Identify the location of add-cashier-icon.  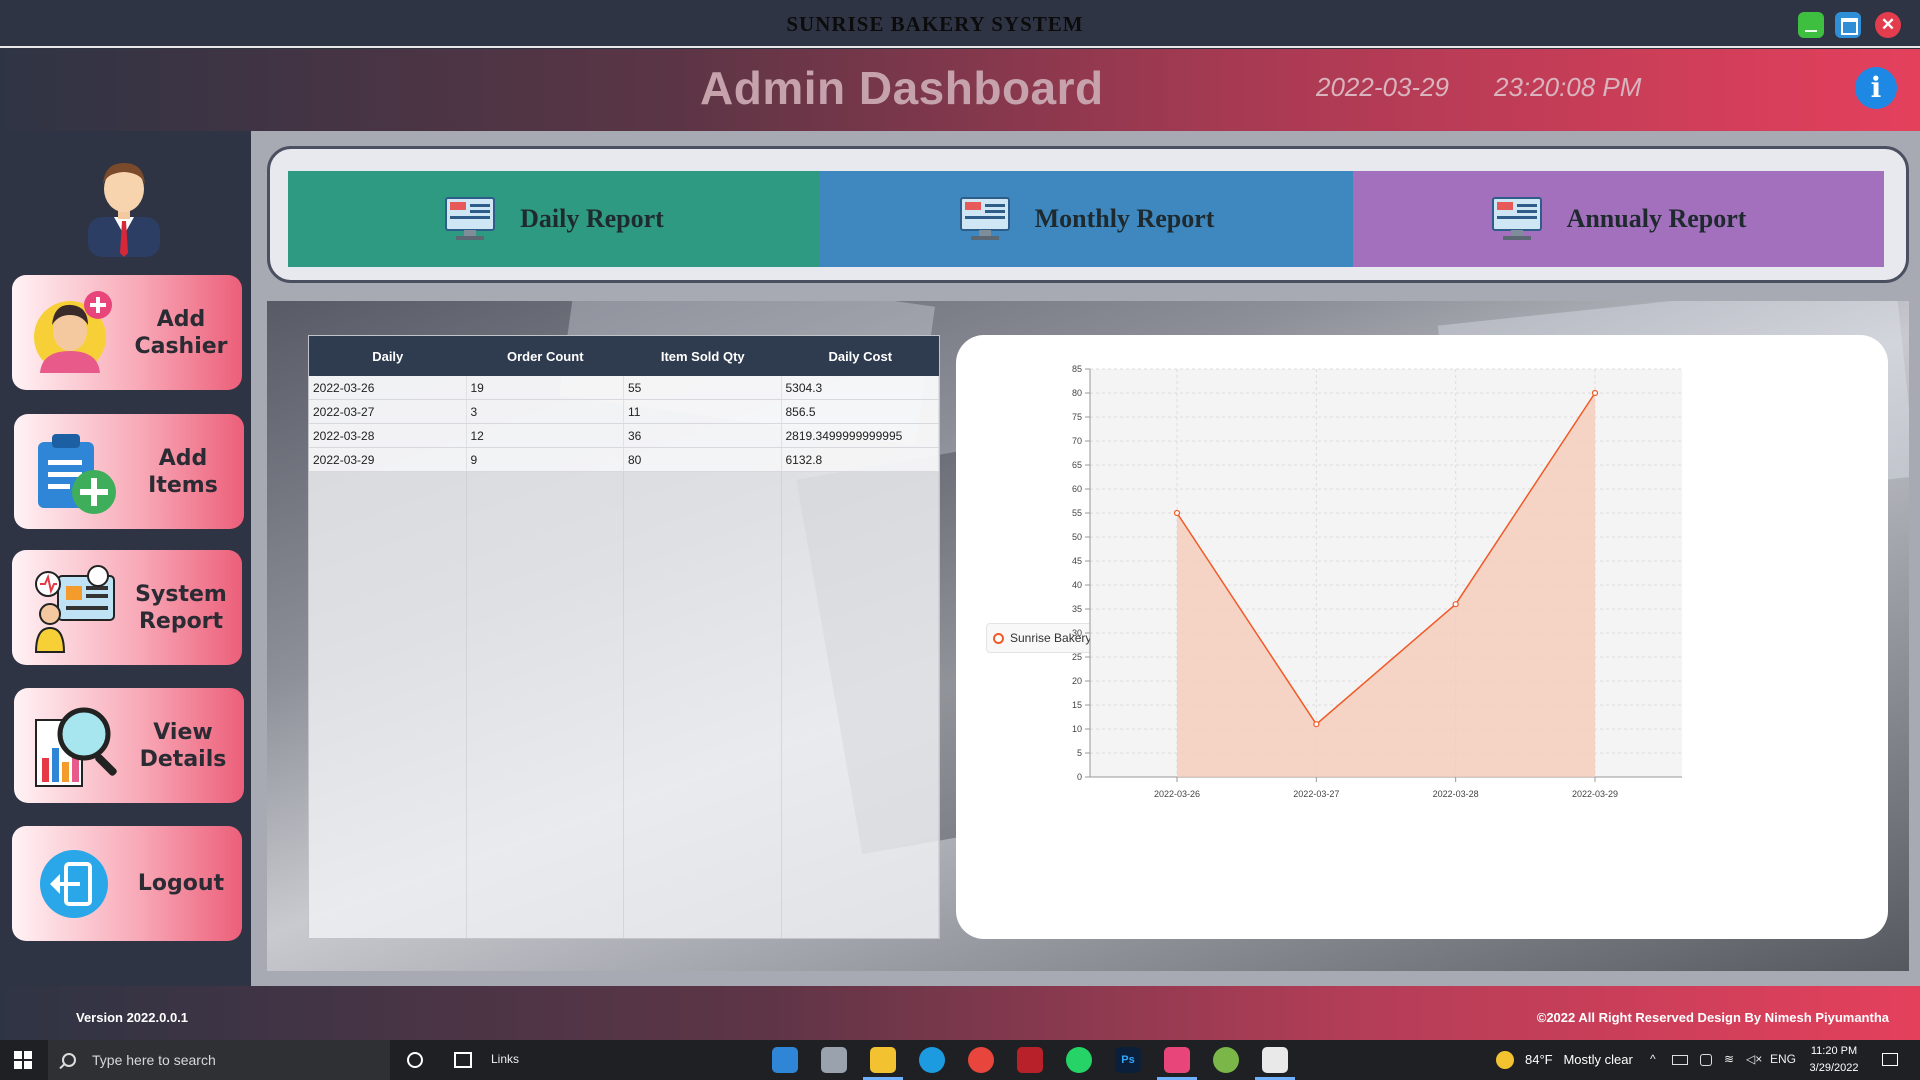
(73, 332).